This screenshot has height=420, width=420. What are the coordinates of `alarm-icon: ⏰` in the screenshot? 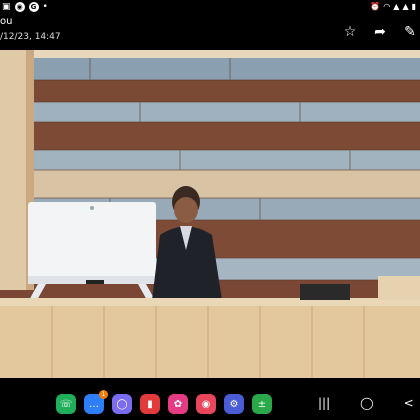 It's located at (375, 6).